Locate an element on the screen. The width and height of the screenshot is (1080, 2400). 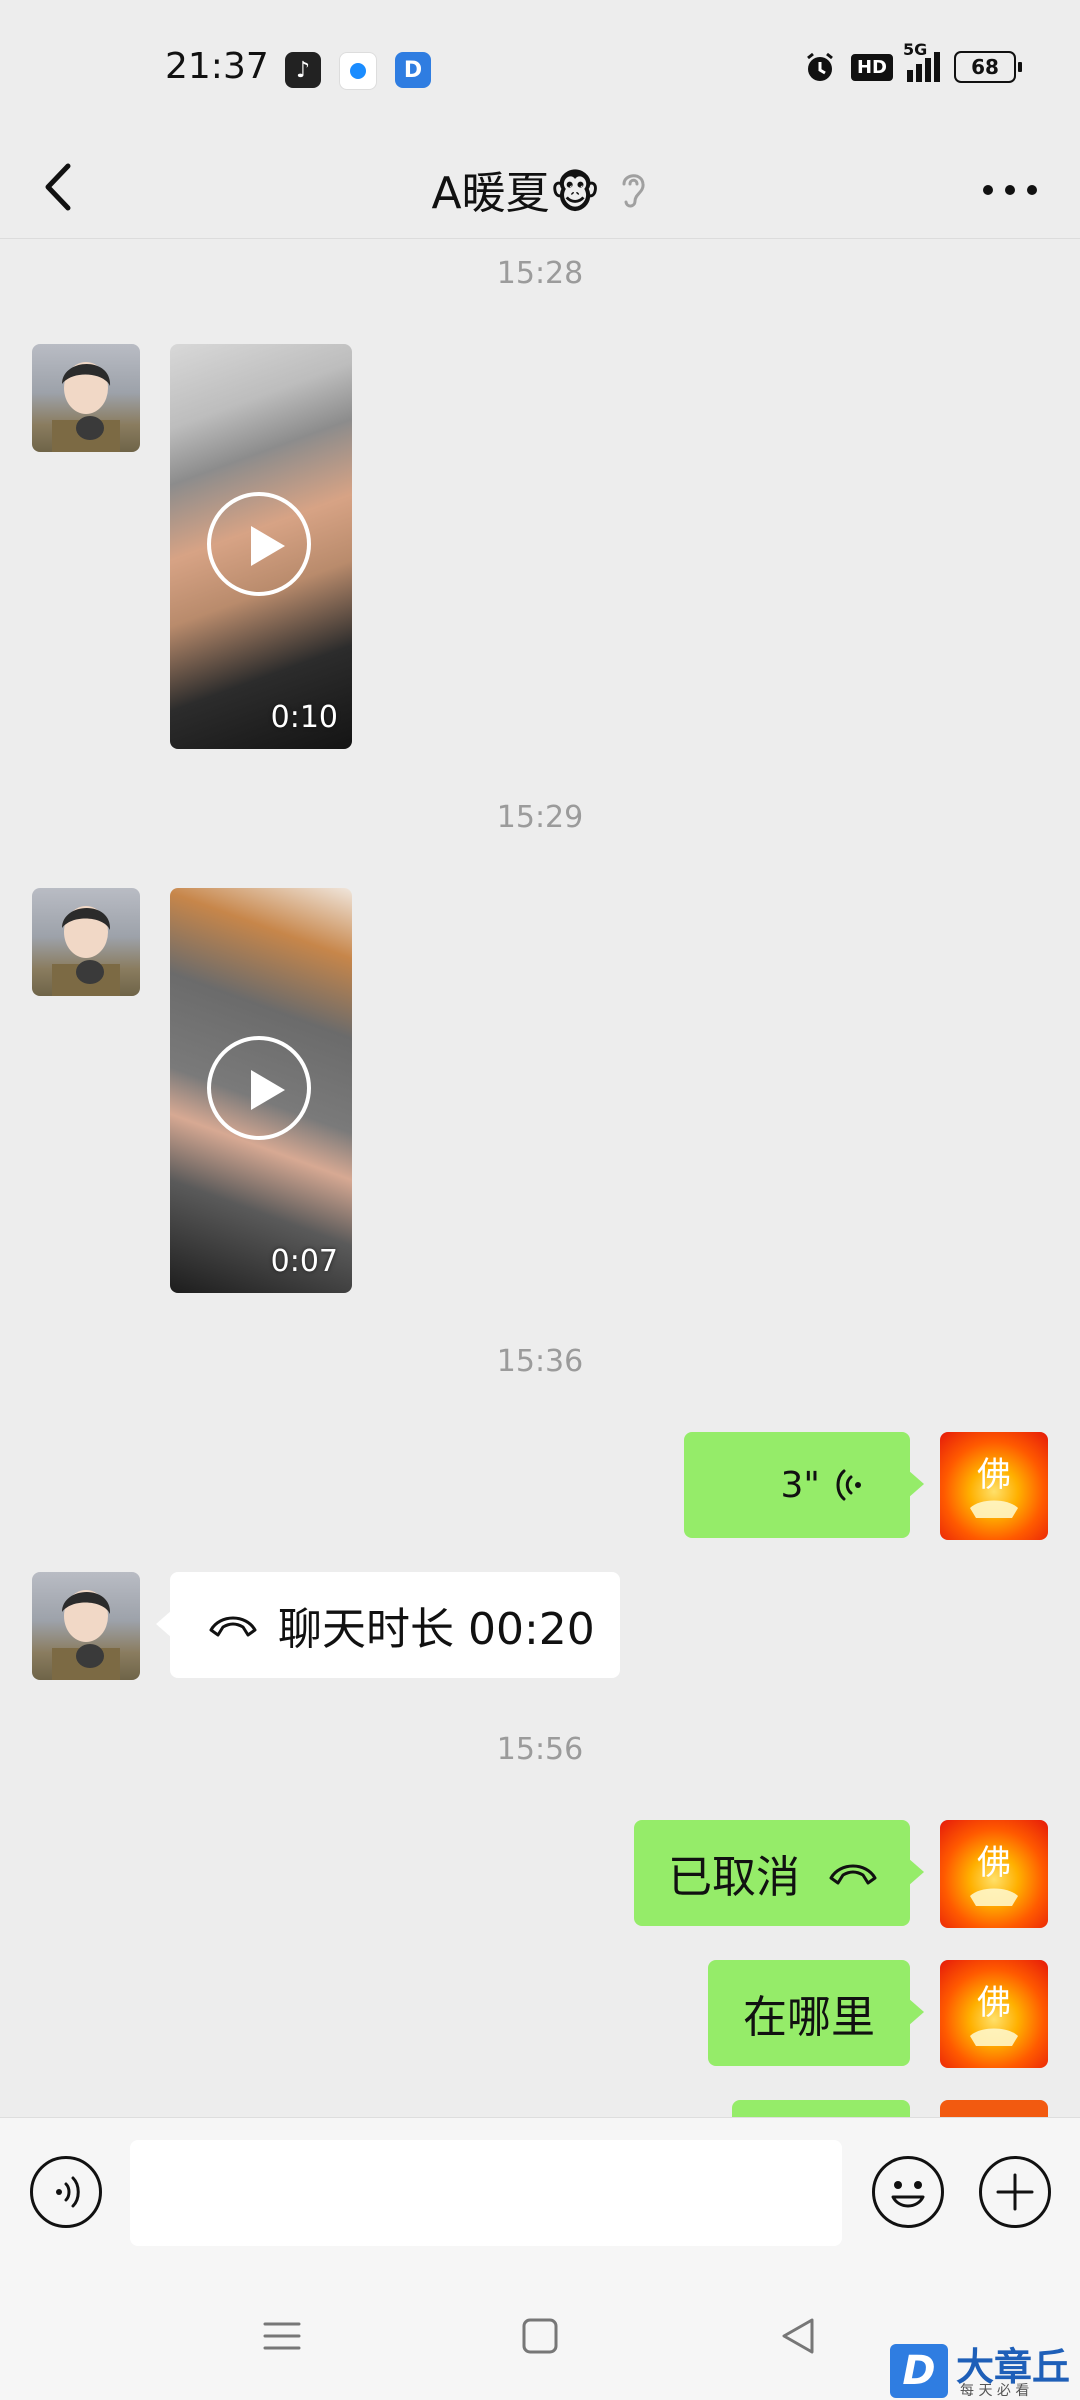
back-icon is located at coordinates (798, 2336).